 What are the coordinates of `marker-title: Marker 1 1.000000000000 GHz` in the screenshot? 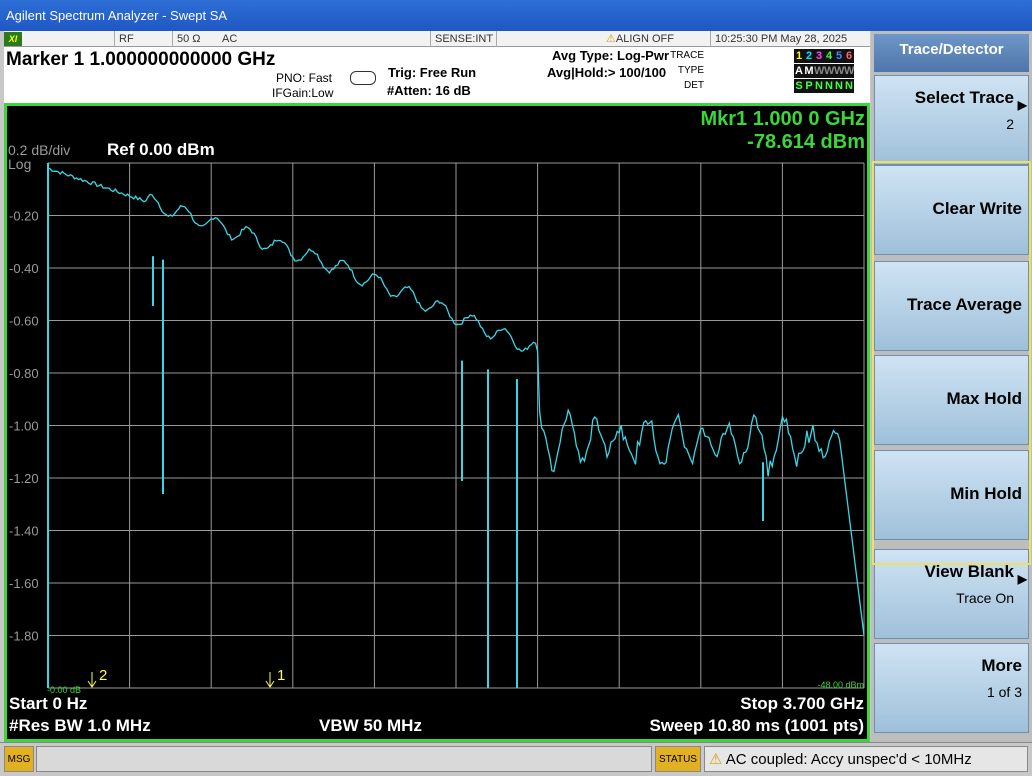 It's located at (140, 60).